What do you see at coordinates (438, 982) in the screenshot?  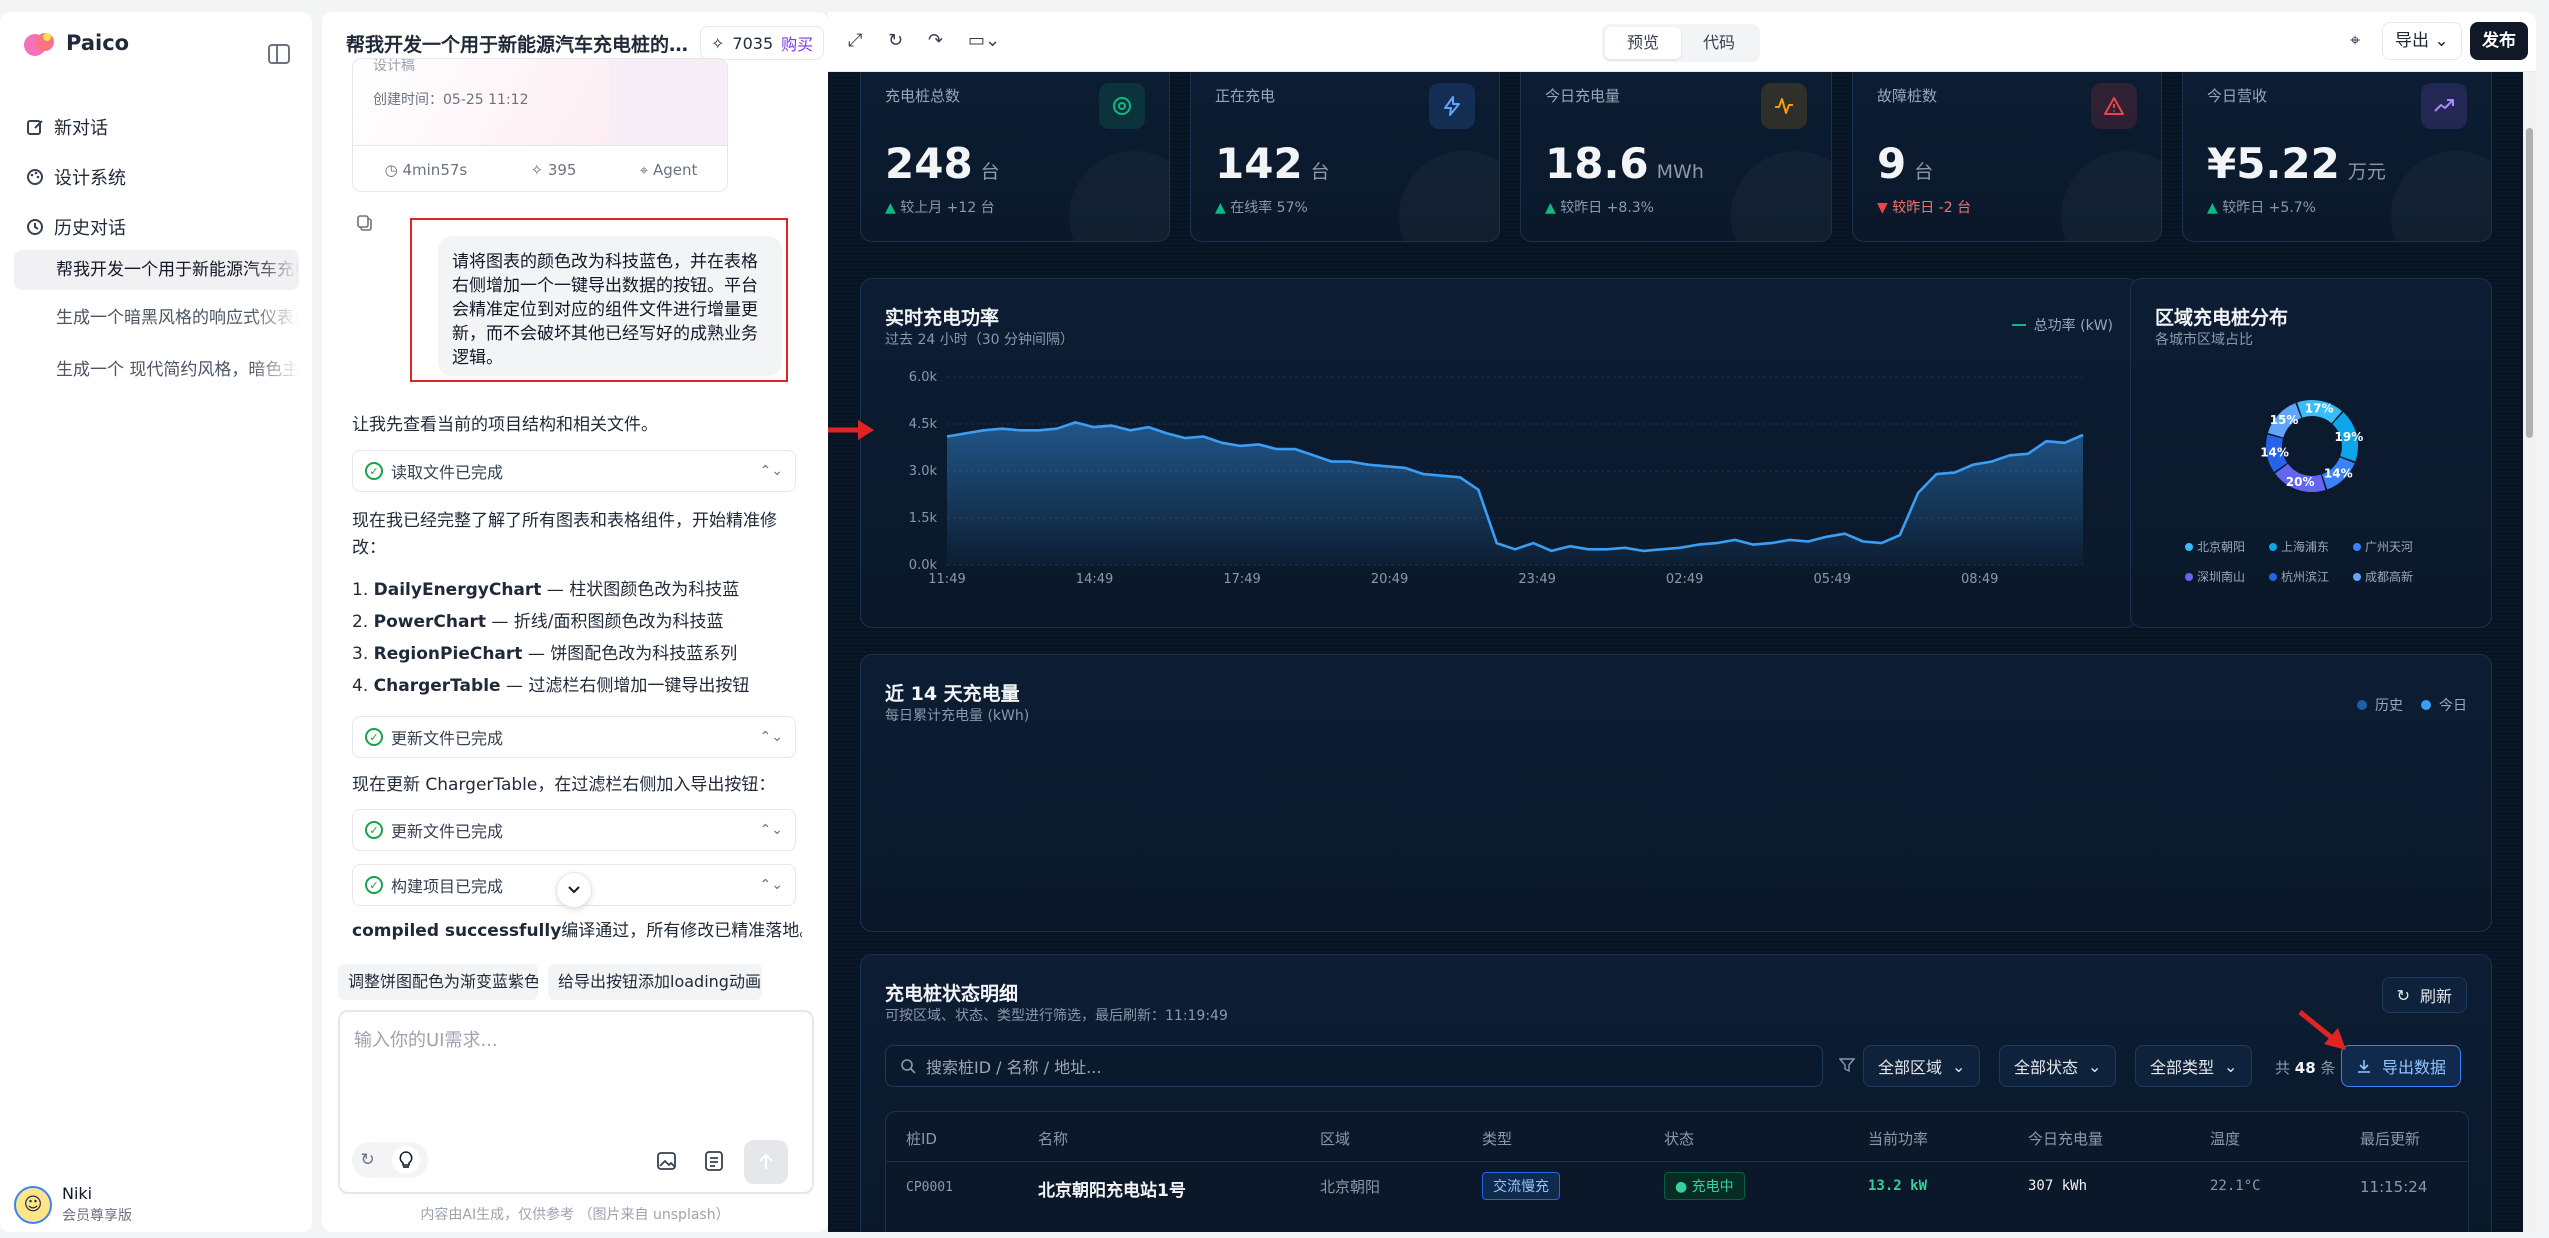 I see `suggestion-chip: 调整饼图配色为渐变蓝紫色` at bounding box center [438, 982].